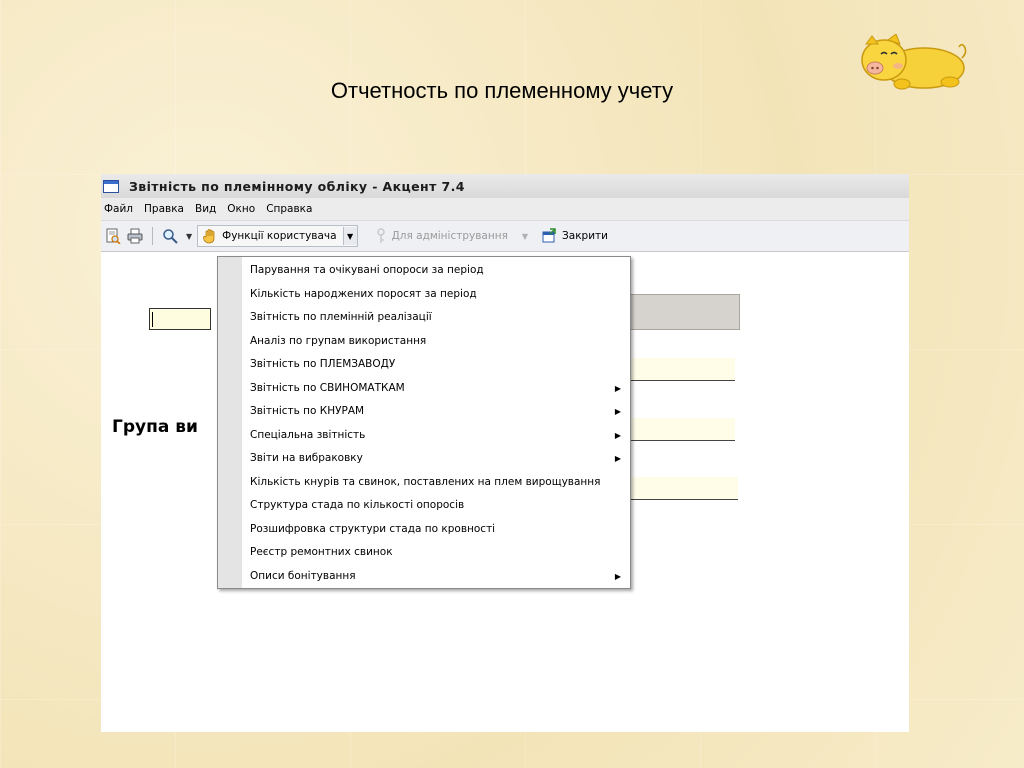 The height and width of the screenshot is (768, 1024). I want to click on user-functions-label: Функції користувача, so click(279, 236).